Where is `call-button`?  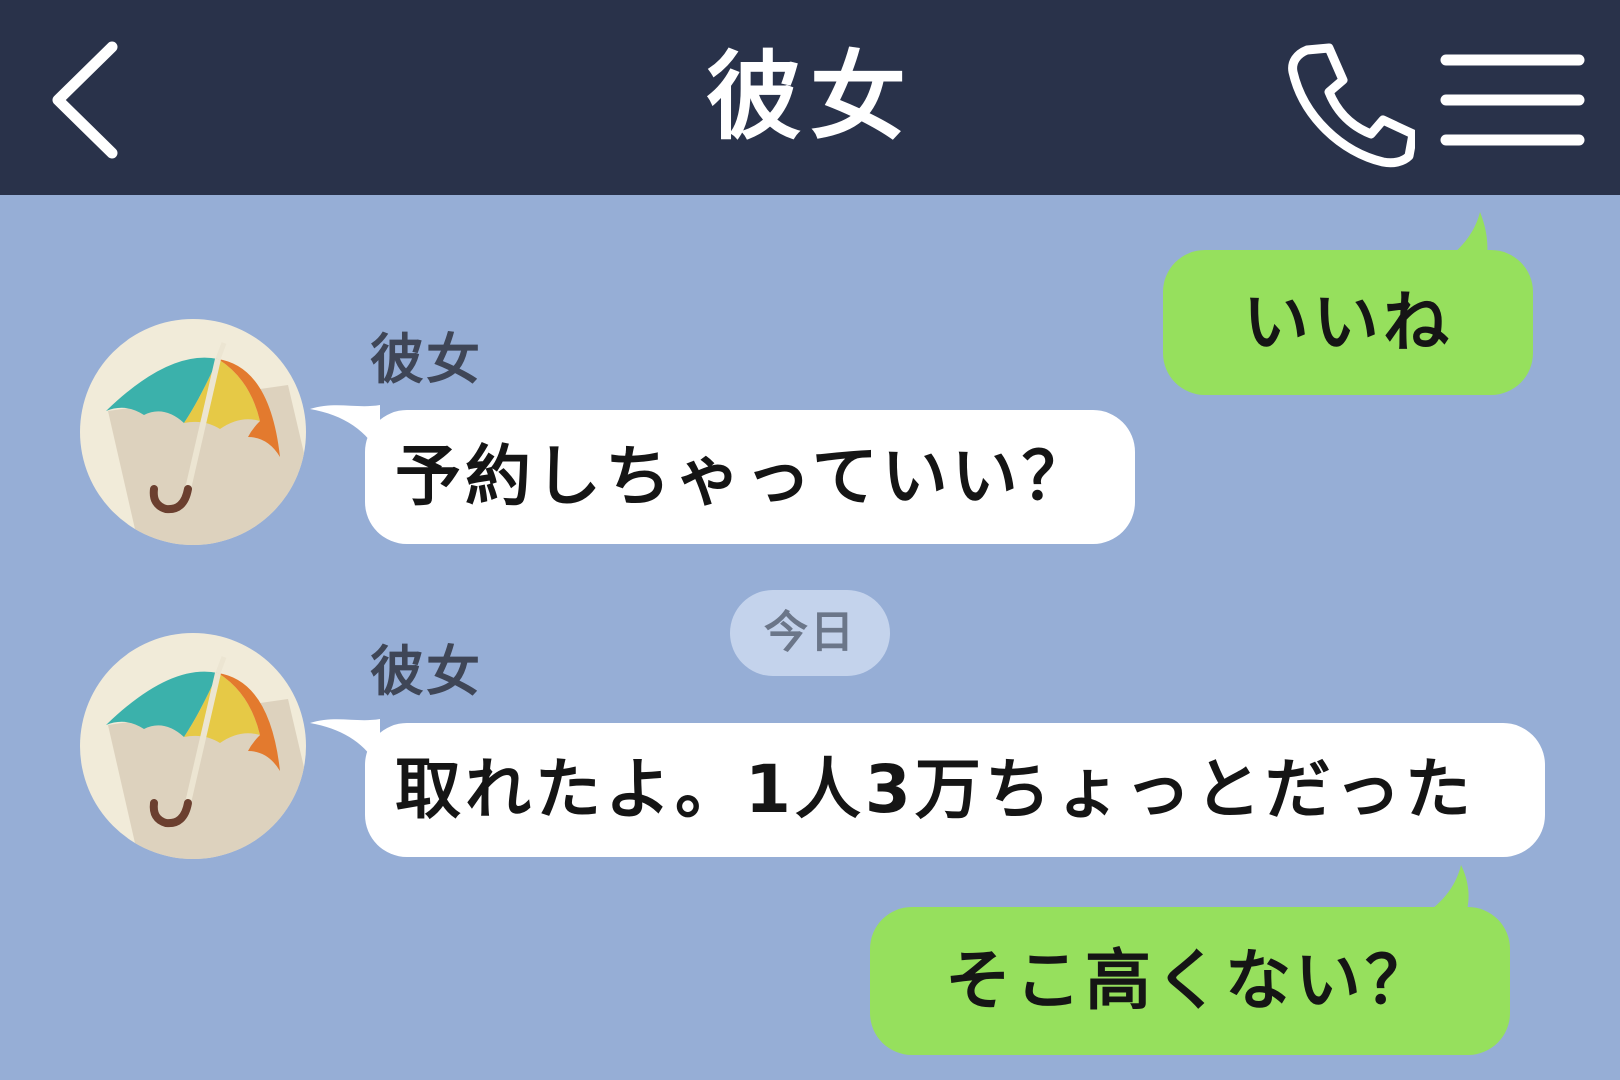
call-button is located at coordinates (1351, 103).